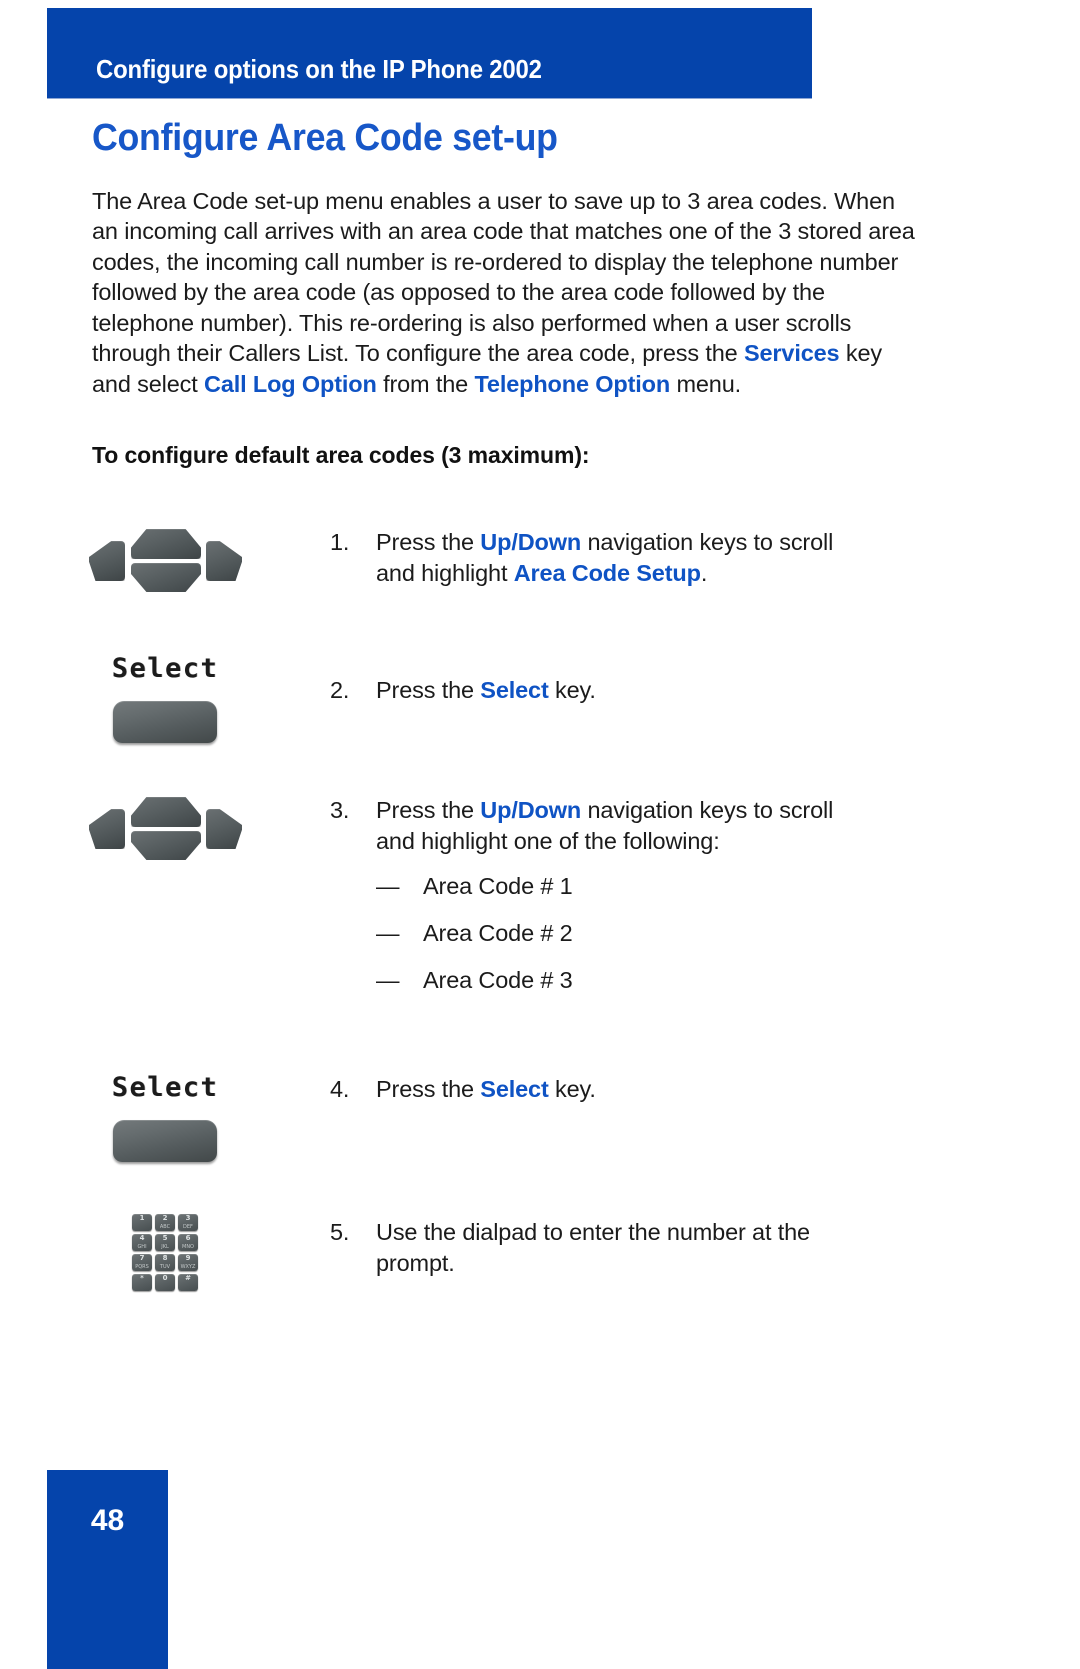 The width and height of the screenshot is (1080, 1669). What do you see at coordinates (165, 1227) in the screenshot?
I see `dialpad-key-sub: ABC` at bounding box center [165, 1227].